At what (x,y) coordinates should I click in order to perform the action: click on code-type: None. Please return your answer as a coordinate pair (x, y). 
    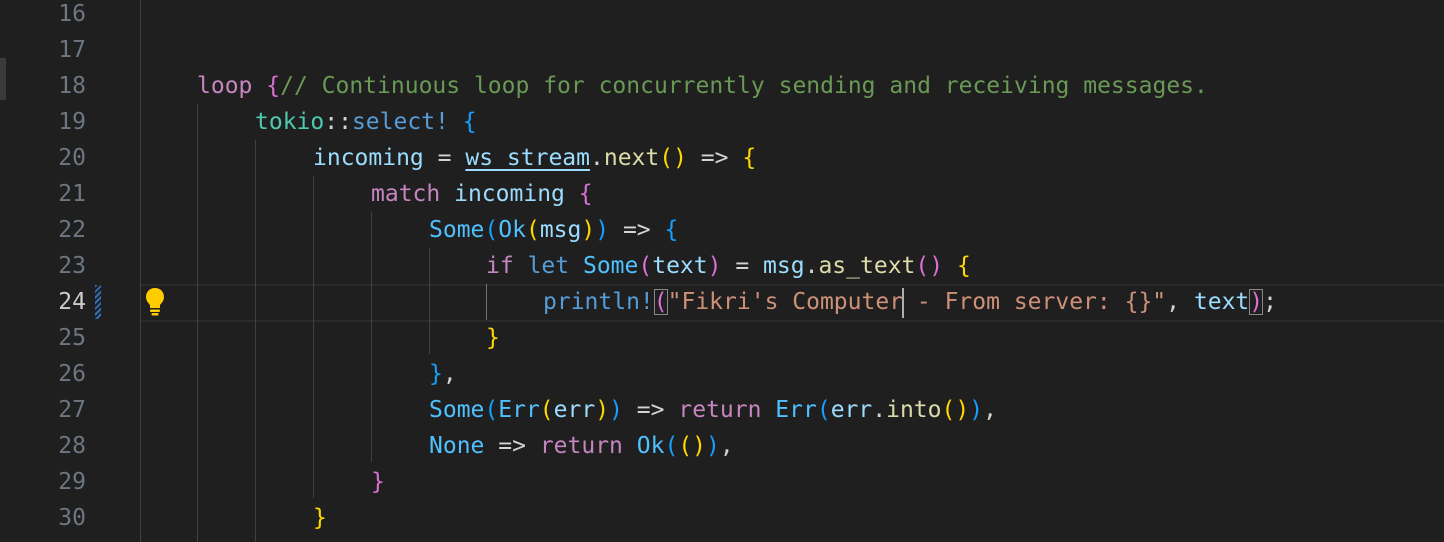
    Looking at the image, I should click on (457, 446).